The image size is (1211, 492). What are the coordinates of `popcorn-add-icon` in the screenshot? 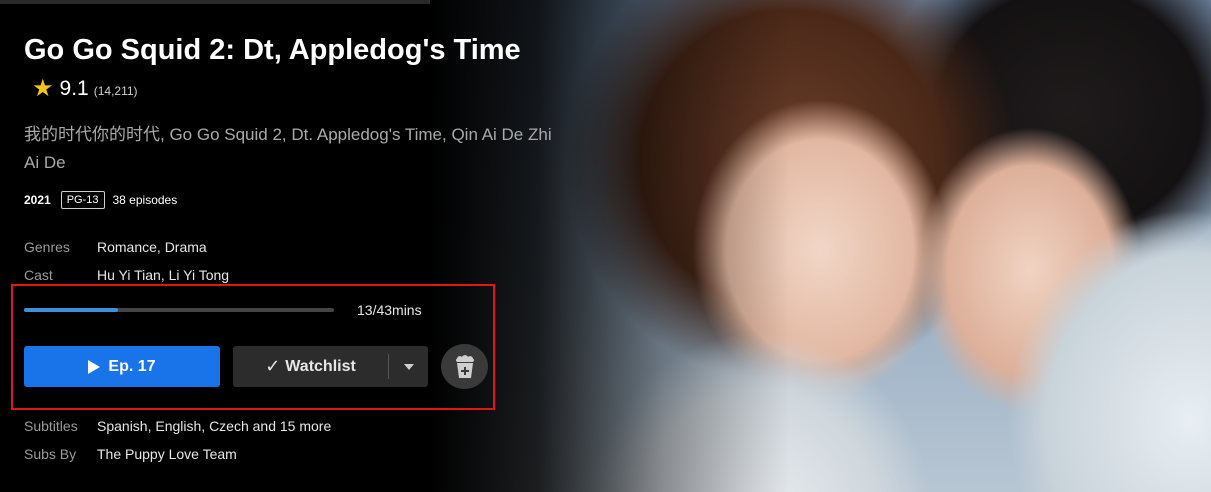 It's located at (464, 366).